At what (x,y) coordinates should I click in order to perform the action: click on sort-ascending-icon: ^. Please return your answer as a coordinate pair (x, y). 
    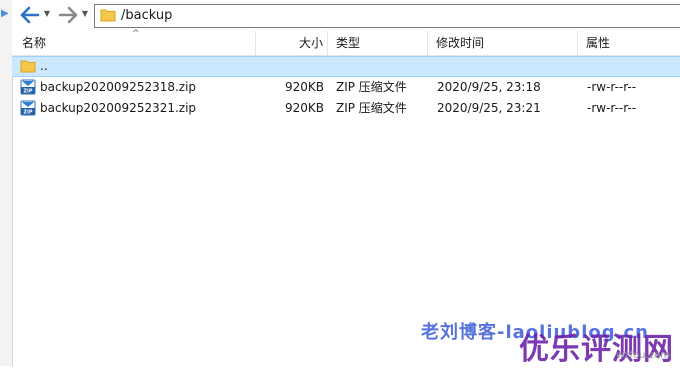
    Looking at the image, I should click on (136, 34).